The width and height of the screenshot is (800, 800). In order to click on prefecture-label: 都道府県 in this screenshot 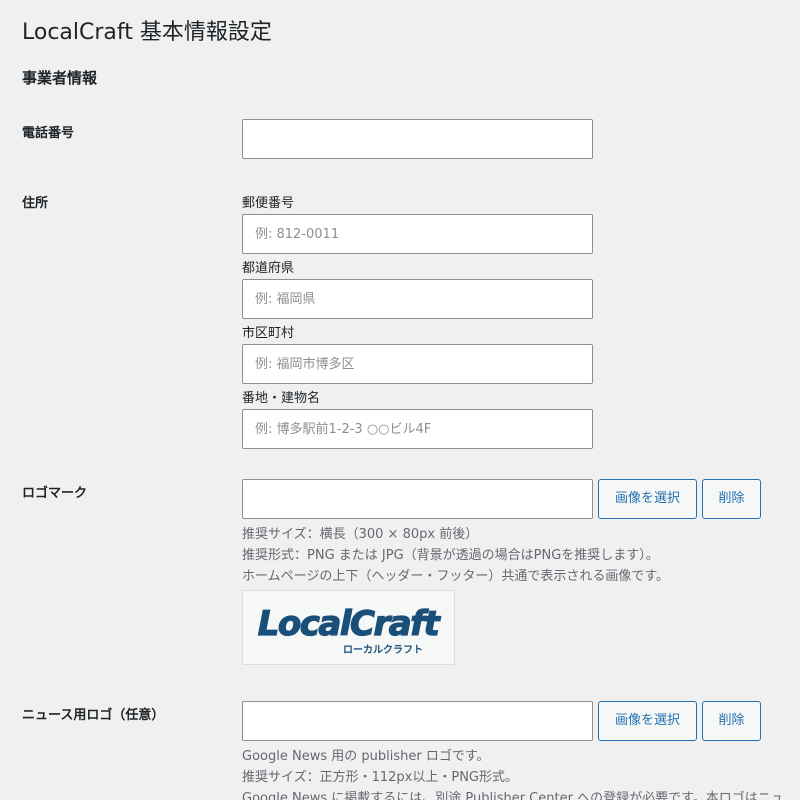, I will do `click(268, 268)`.